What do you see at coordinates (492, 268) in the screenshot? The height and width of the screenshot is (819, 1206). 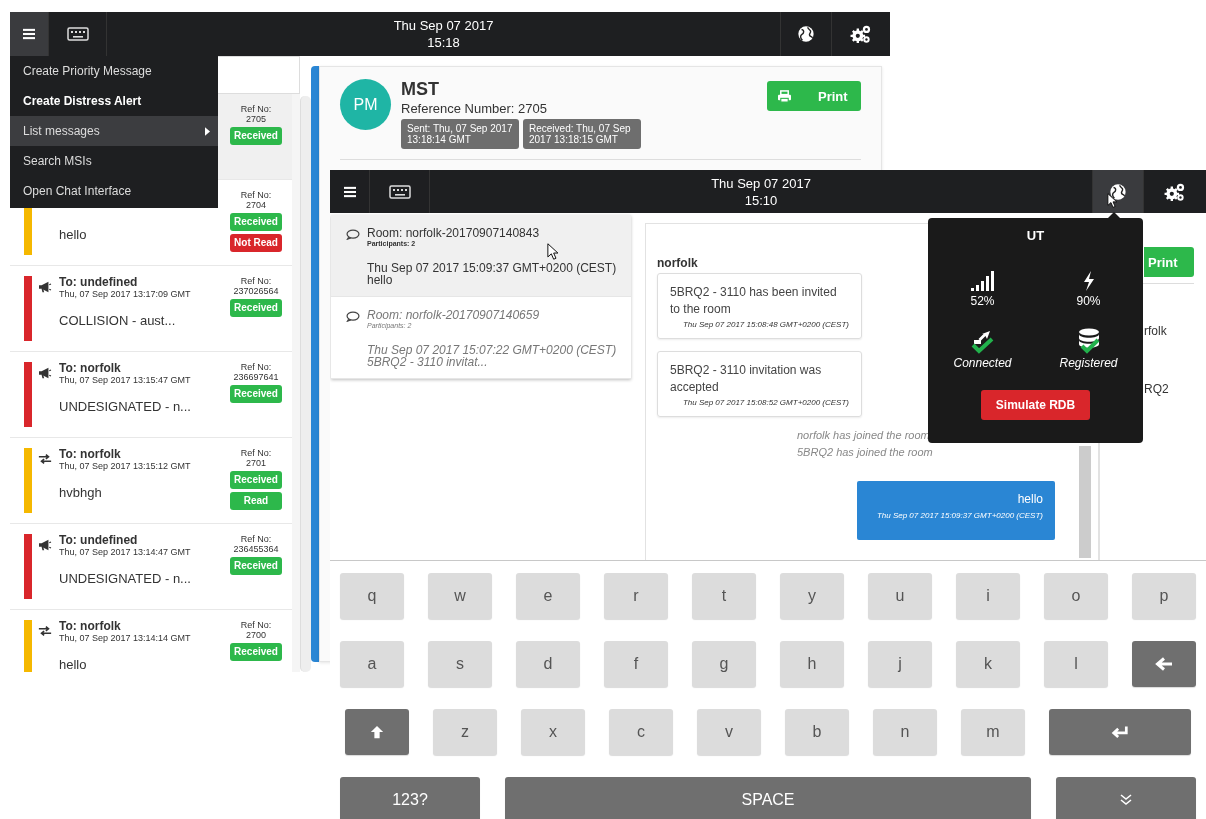 I see `date-label: Thu Sep 07 2017 15:09:37 GMT+0200 (CEST)` at bounding box center [492, 268].